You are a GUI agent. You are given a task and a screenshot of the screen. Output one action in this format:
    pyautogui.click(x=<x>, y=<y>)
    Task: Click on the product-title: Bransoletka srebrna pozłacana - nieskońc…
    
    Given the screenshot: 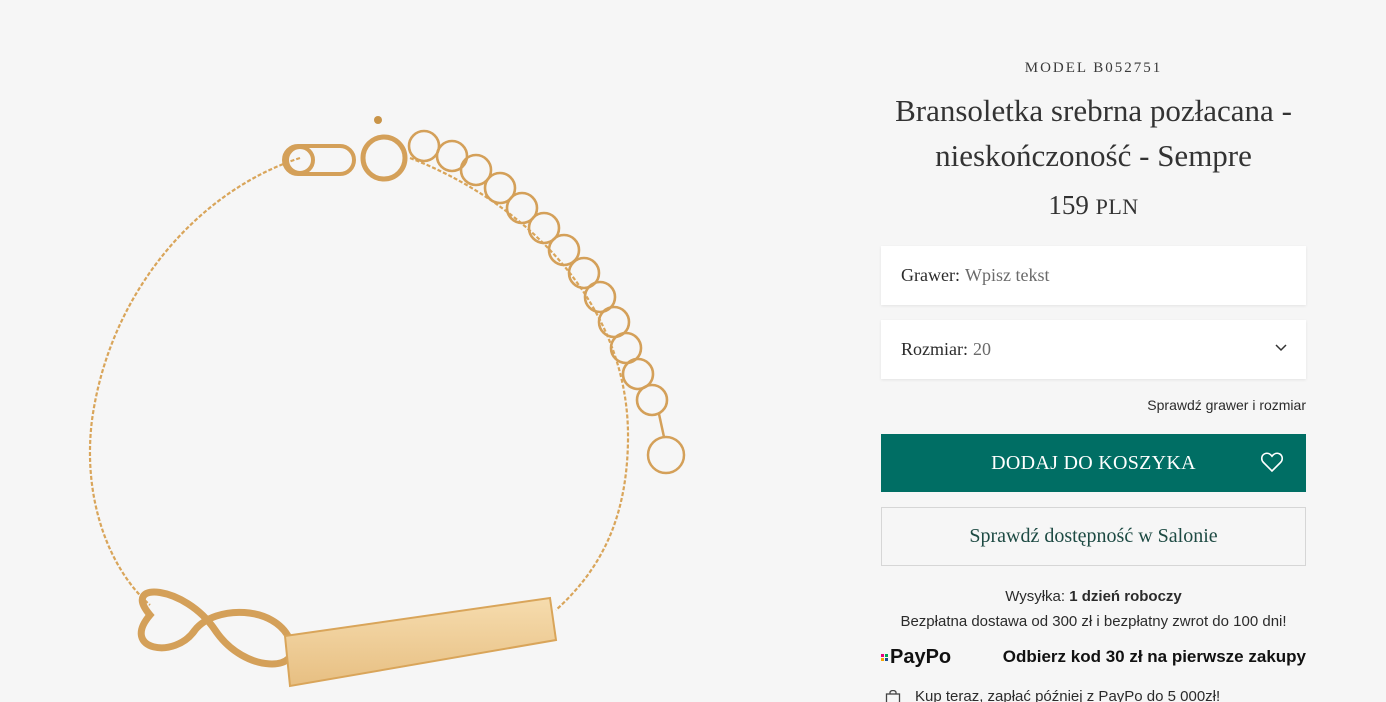 What is the action you would take?
    pyautogui.click(x=1093, y=133)
    